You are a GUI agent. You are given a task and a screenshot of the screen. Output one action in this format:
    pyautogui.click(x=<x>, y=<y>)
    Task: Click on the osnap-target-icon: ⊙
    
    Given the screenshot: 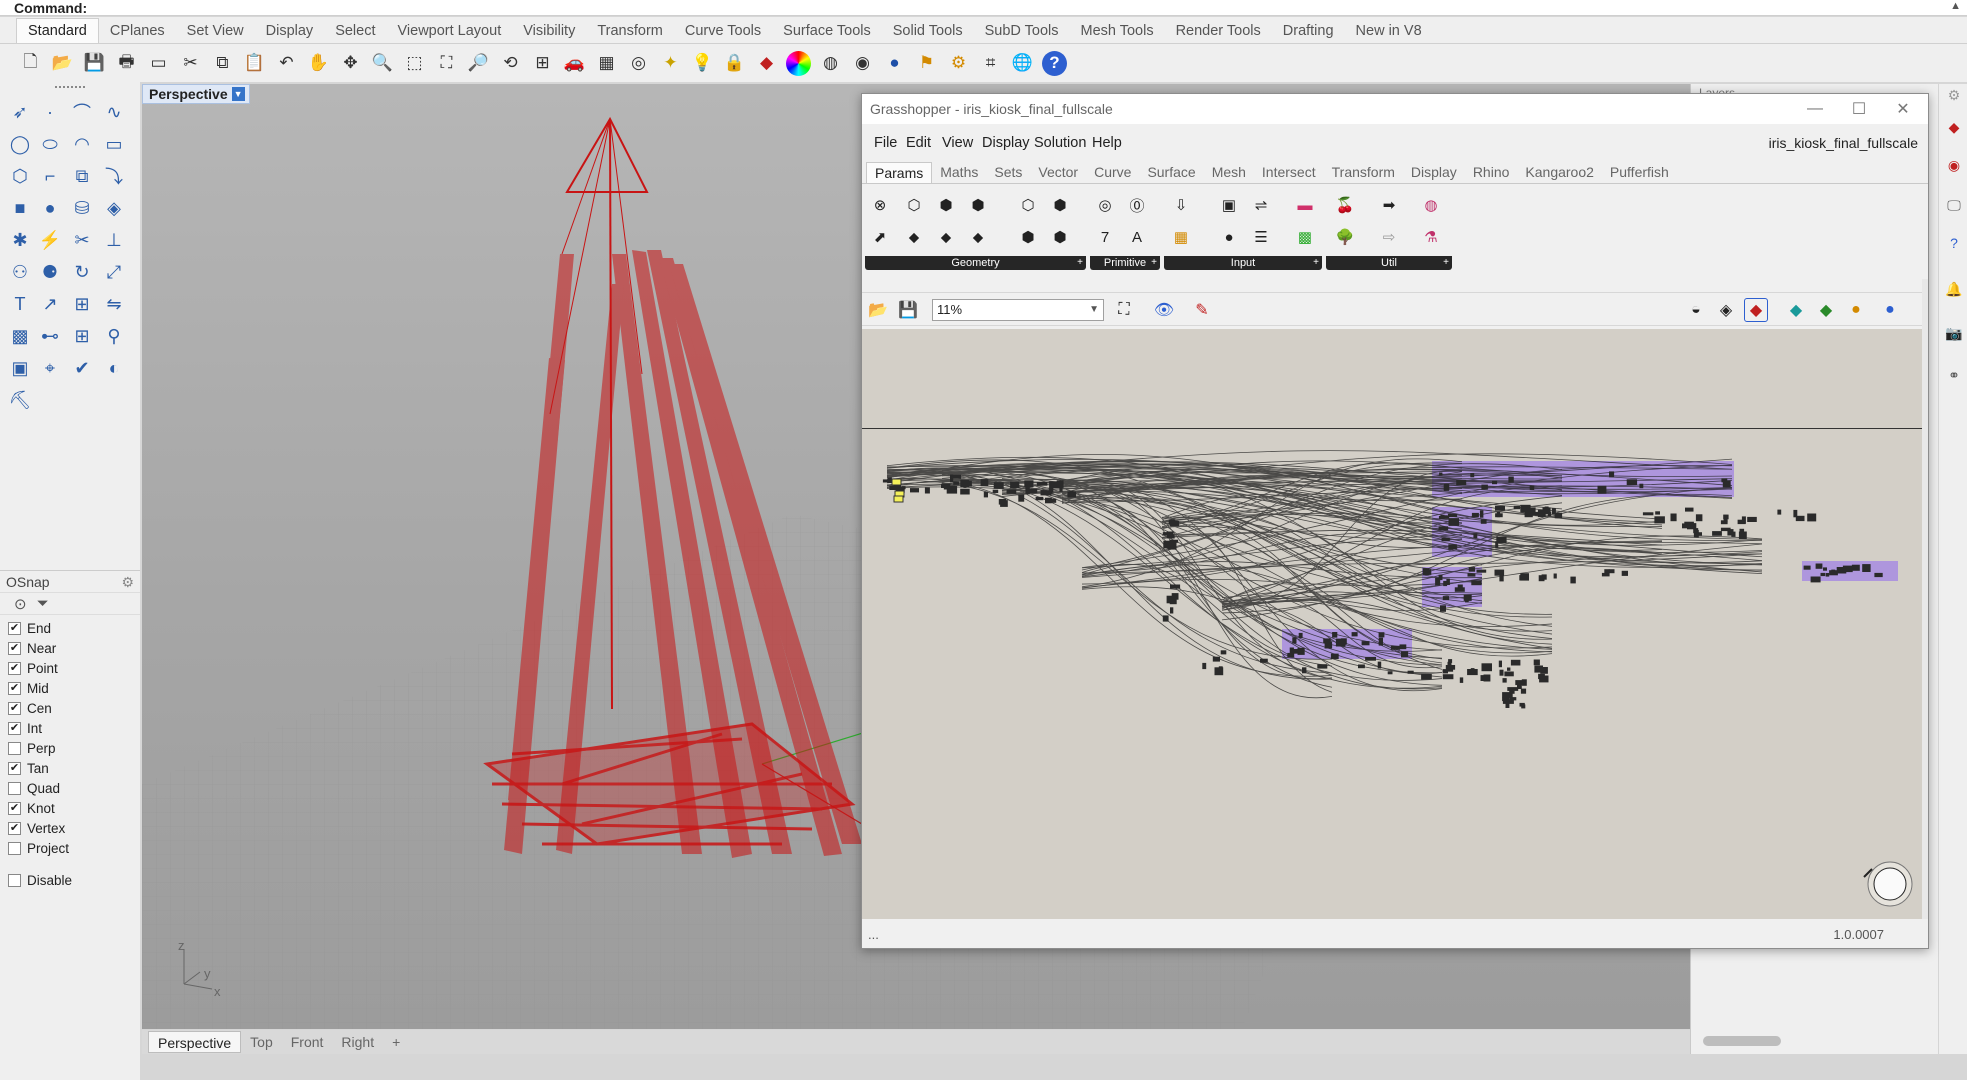 What is the action you would take?
    pyautogui.click(x=20, y=604)
    